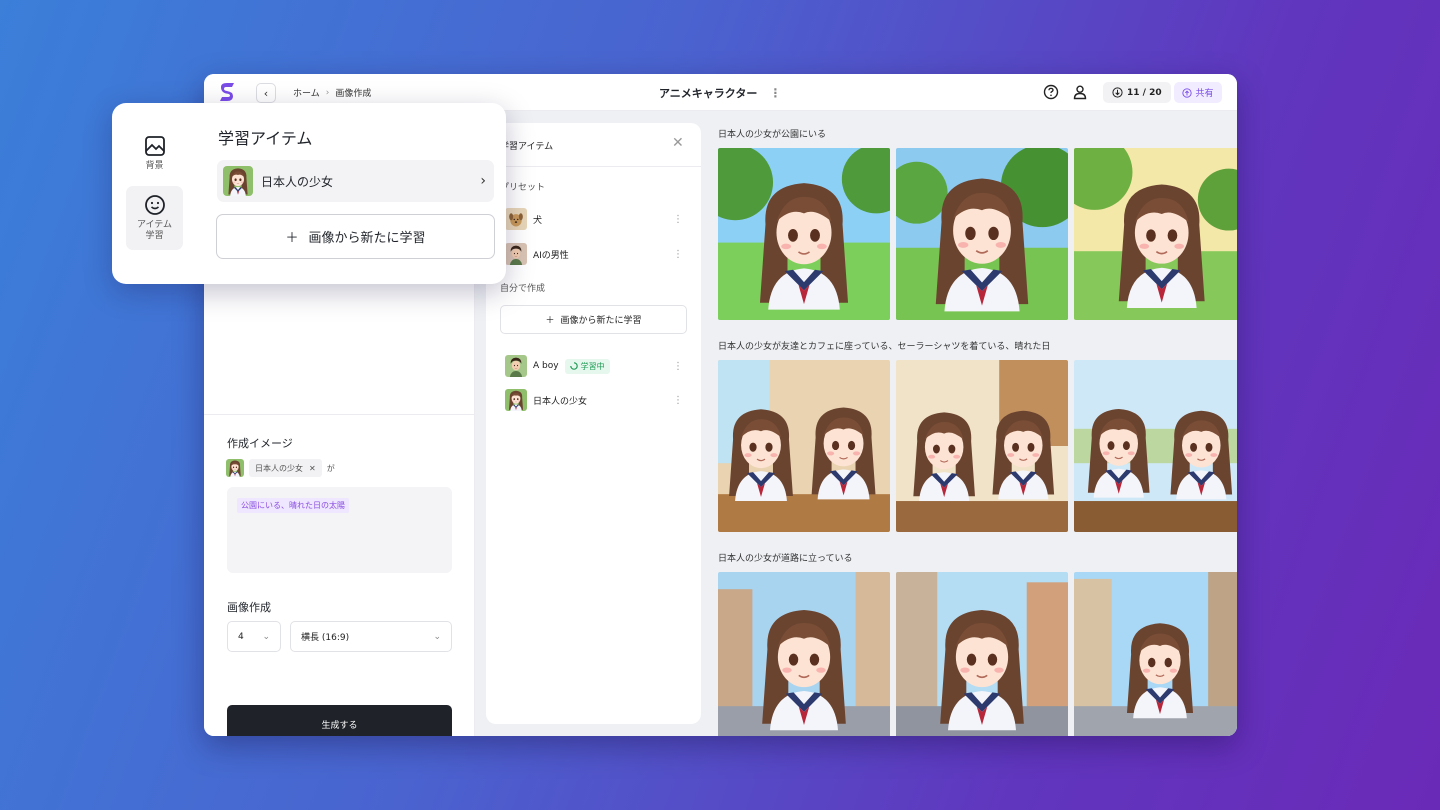 This screenshot has width=1440, height=810. Describe the element at coordinates (594, 254) in the screenshot. I see `preset-item-ai-man: AIの男性 ⋮` at that location.